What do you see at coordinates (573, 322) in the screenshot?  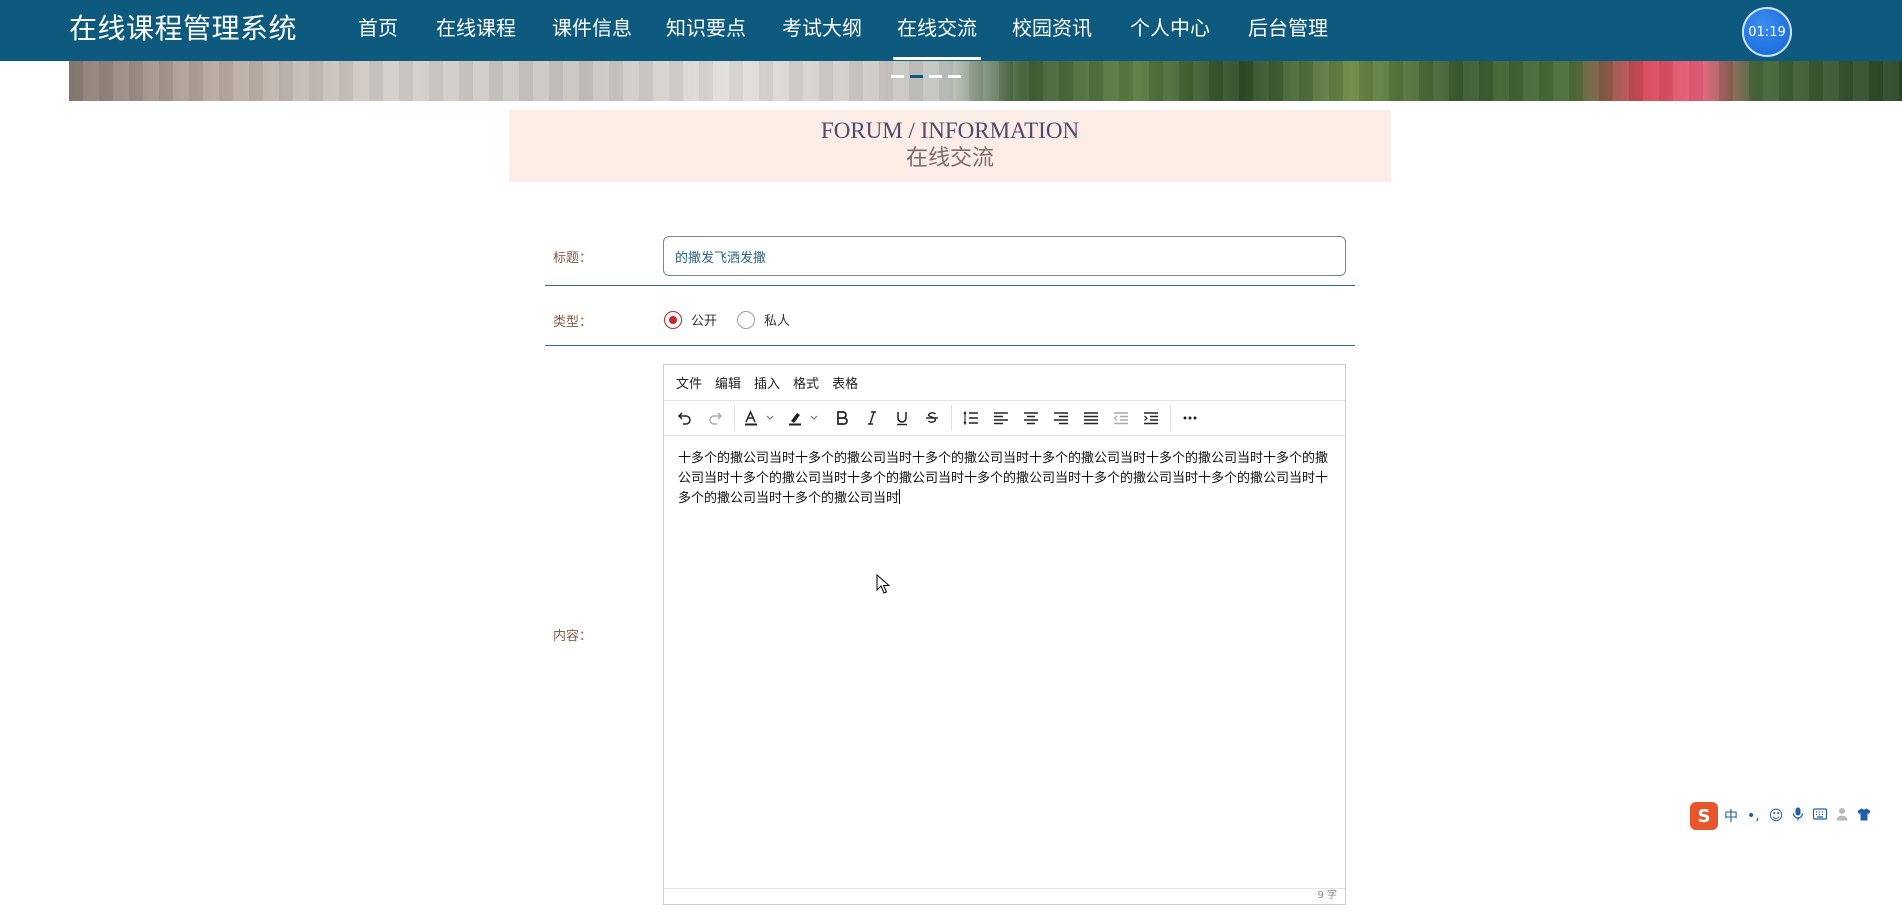 I see `type-label: 类型：` at bounding box center [573, 322].